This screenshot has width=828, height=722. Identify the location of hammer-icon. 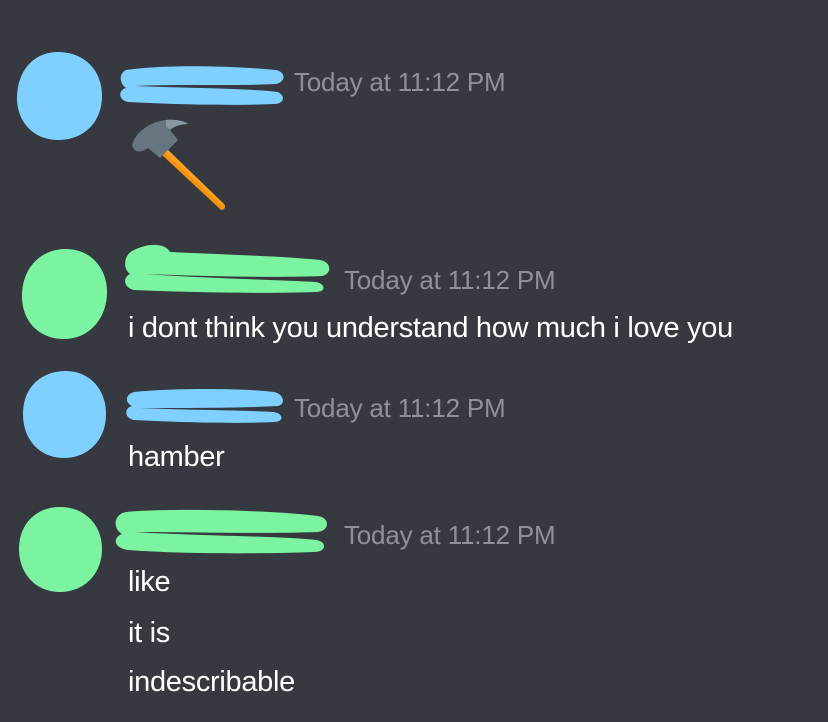
(181, 163).